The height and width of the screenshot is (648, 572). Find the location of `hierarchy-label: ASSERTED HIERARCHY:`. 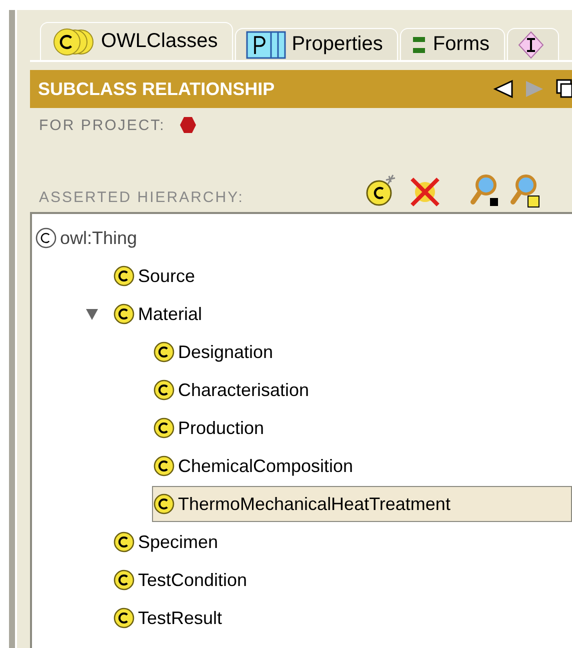

hierarchy-label: ASSERTED HIERARCHY: is located at coordinates (142, 198).